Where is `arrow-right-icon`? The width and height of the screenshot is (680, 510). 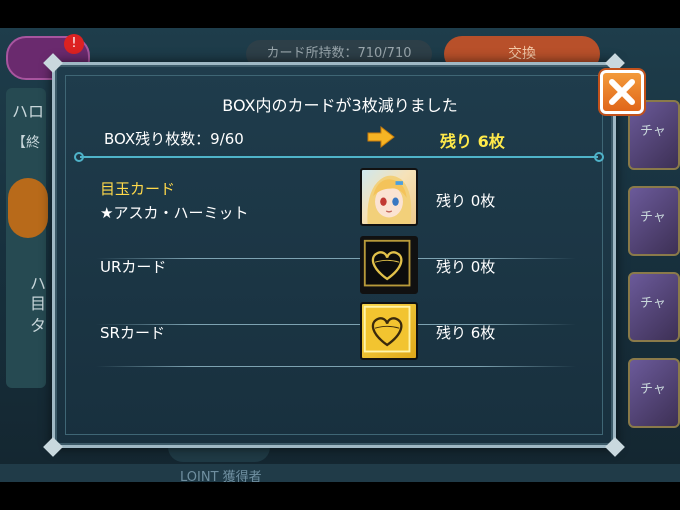 arrow-right-icon is located at coordinates (381, 137).